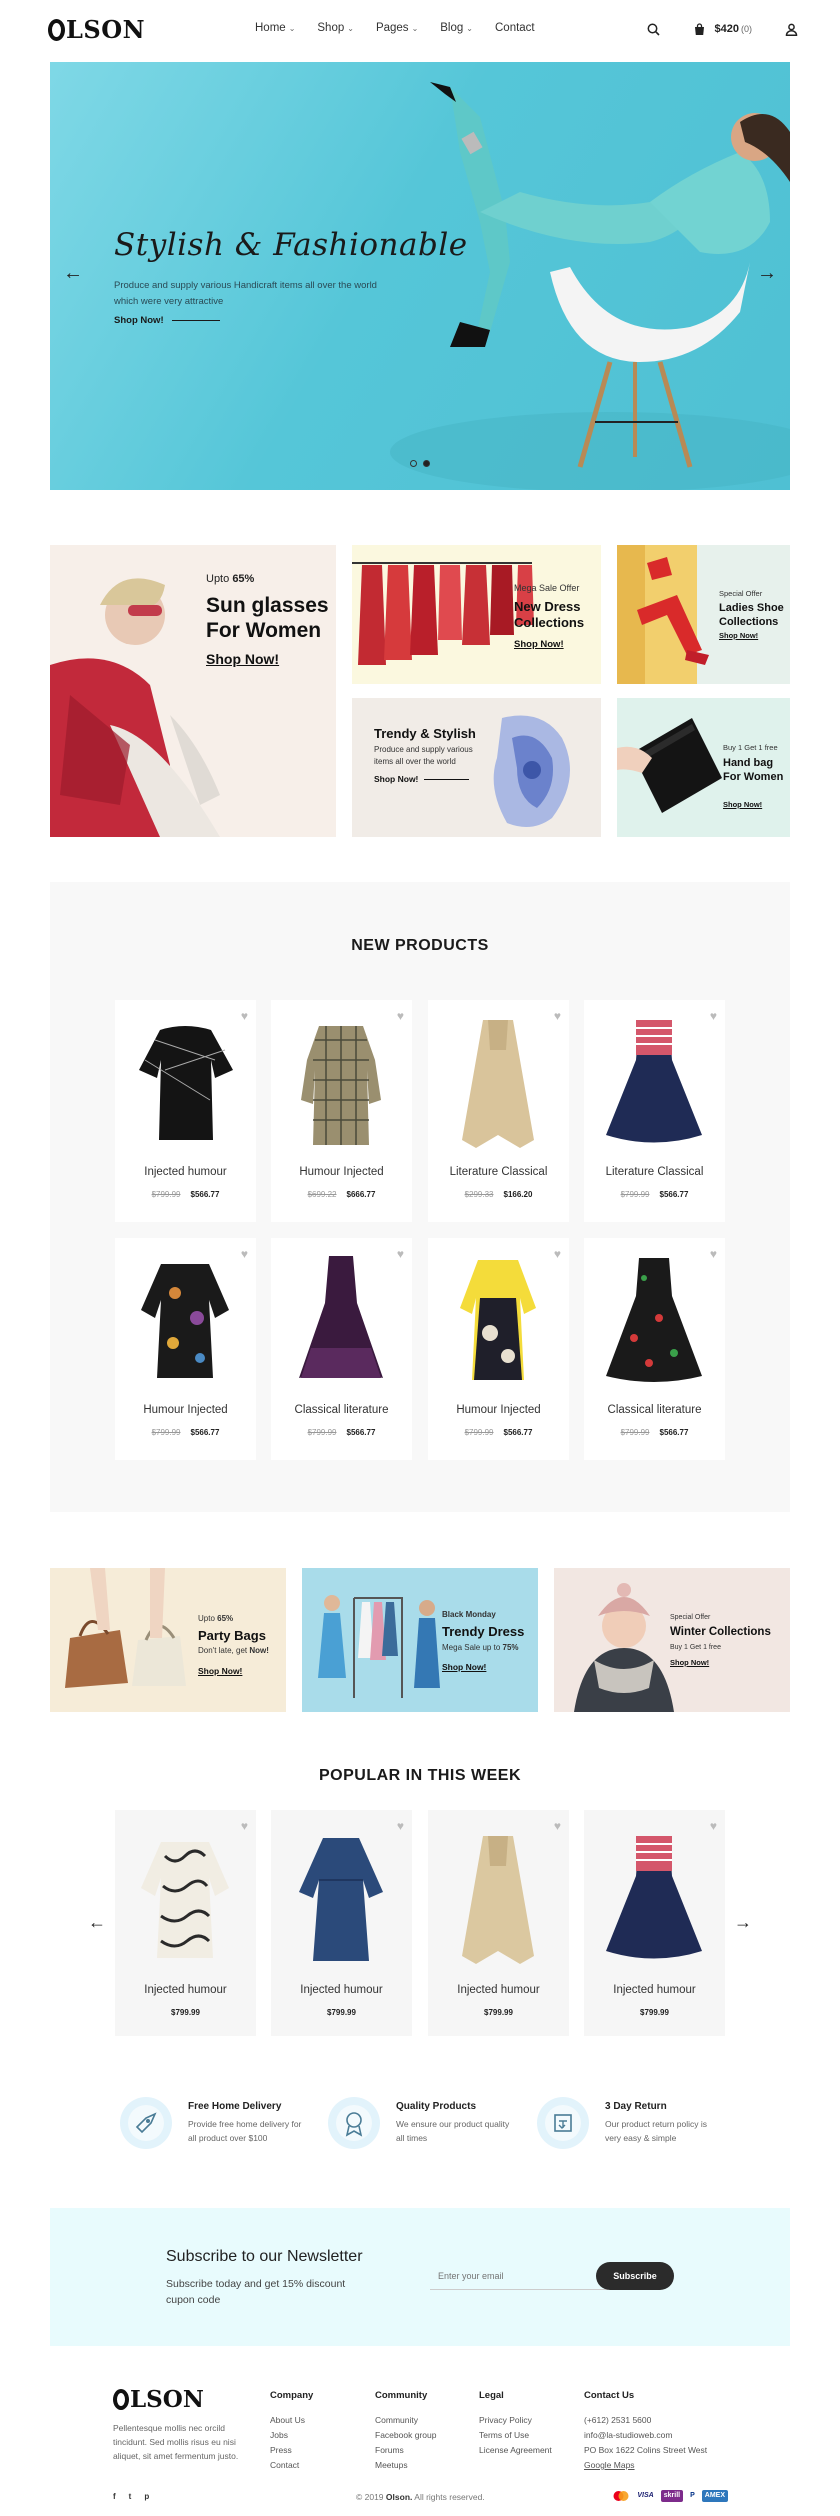 Image resolution: width=840 pixels, height=2516 pixels. What do you see at coordinates (291, 2450) in the screenshot?
I see `footer-link: Press` at bounding box center [291, 2450].